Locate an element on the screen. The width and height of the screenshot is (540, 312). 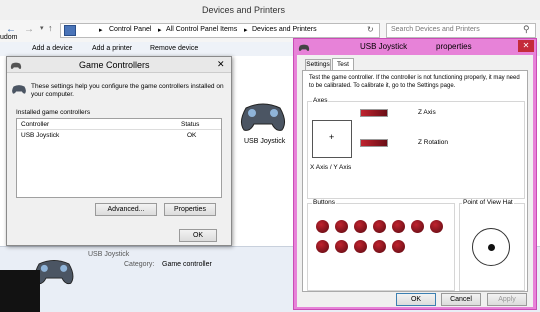
gc-list-header: Controller Status is located at coordinates (119, 124).